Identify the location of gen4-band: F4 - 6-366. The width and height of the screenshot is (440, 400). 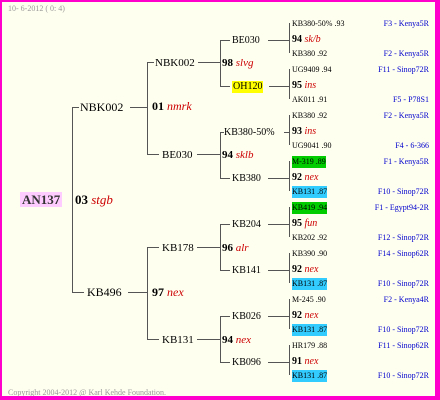
(412, 145).